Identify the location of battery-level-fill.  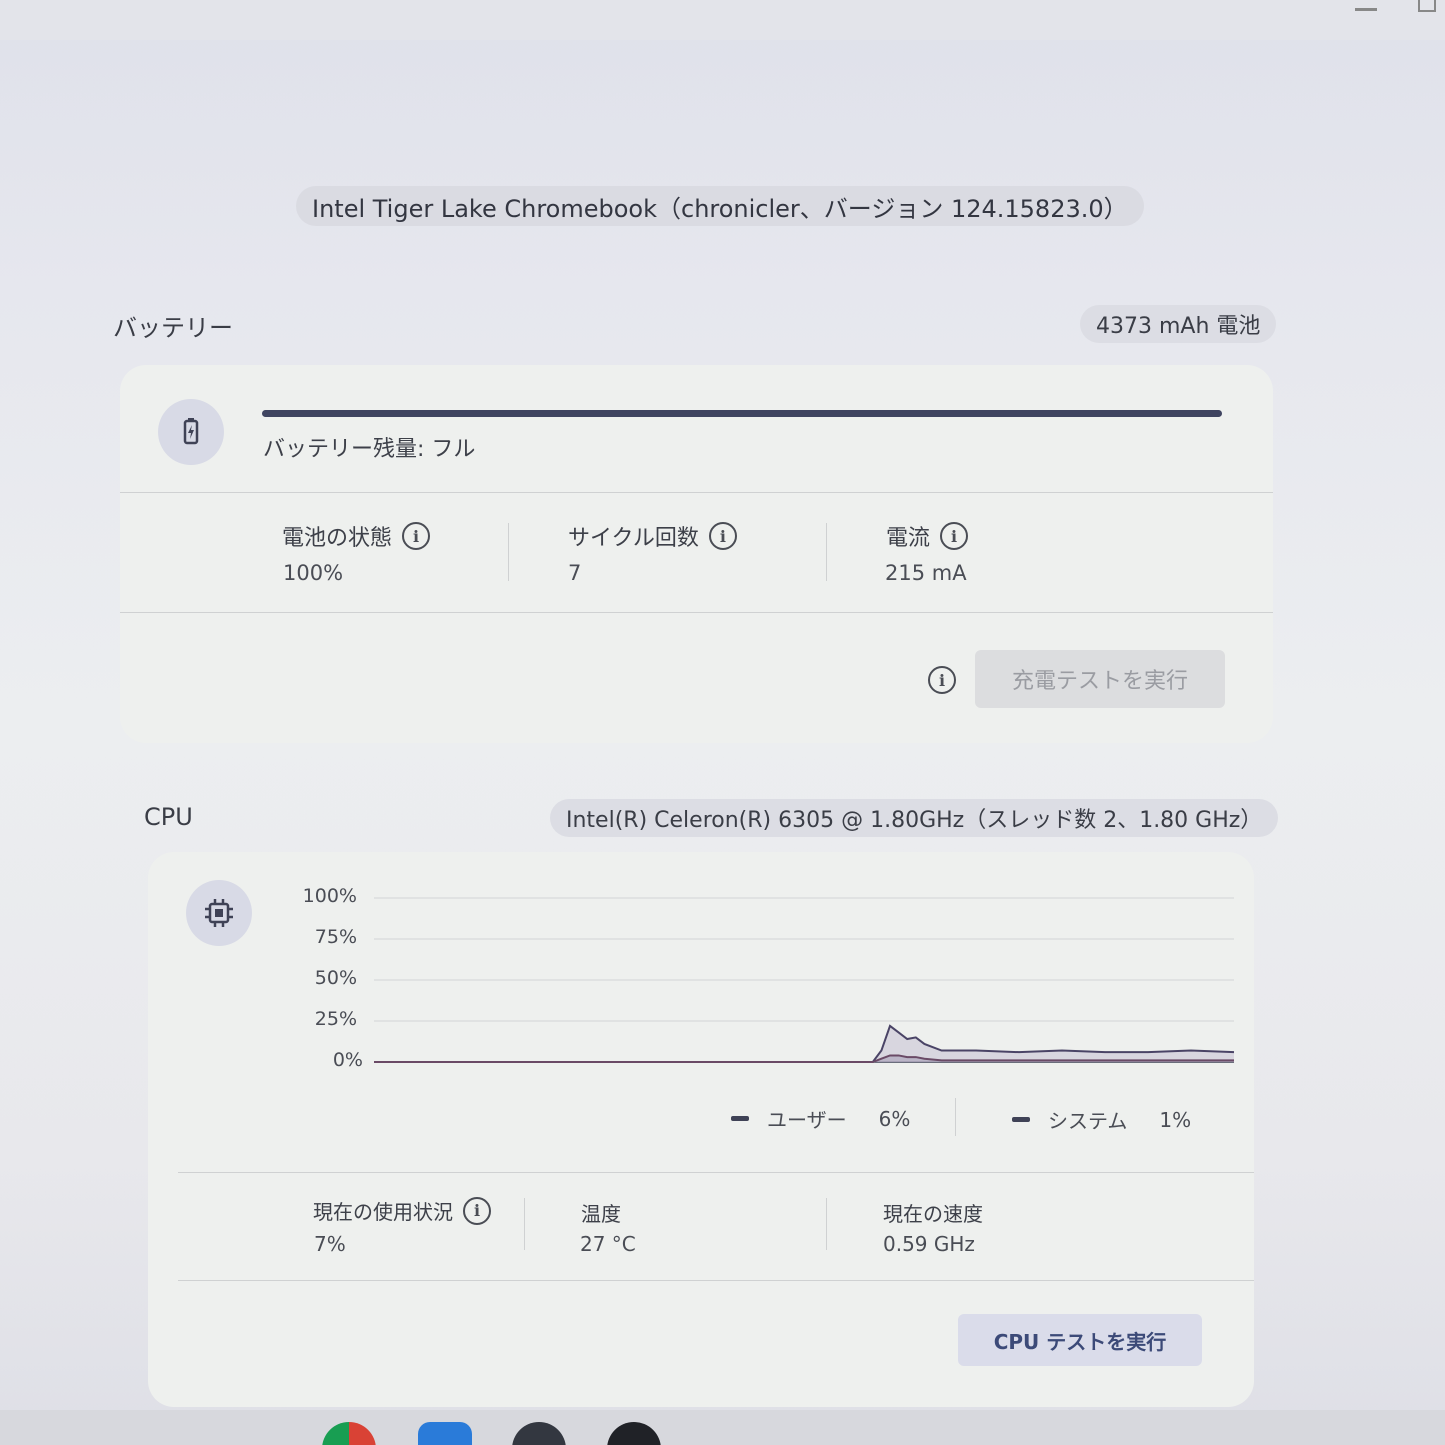
(742, 413).